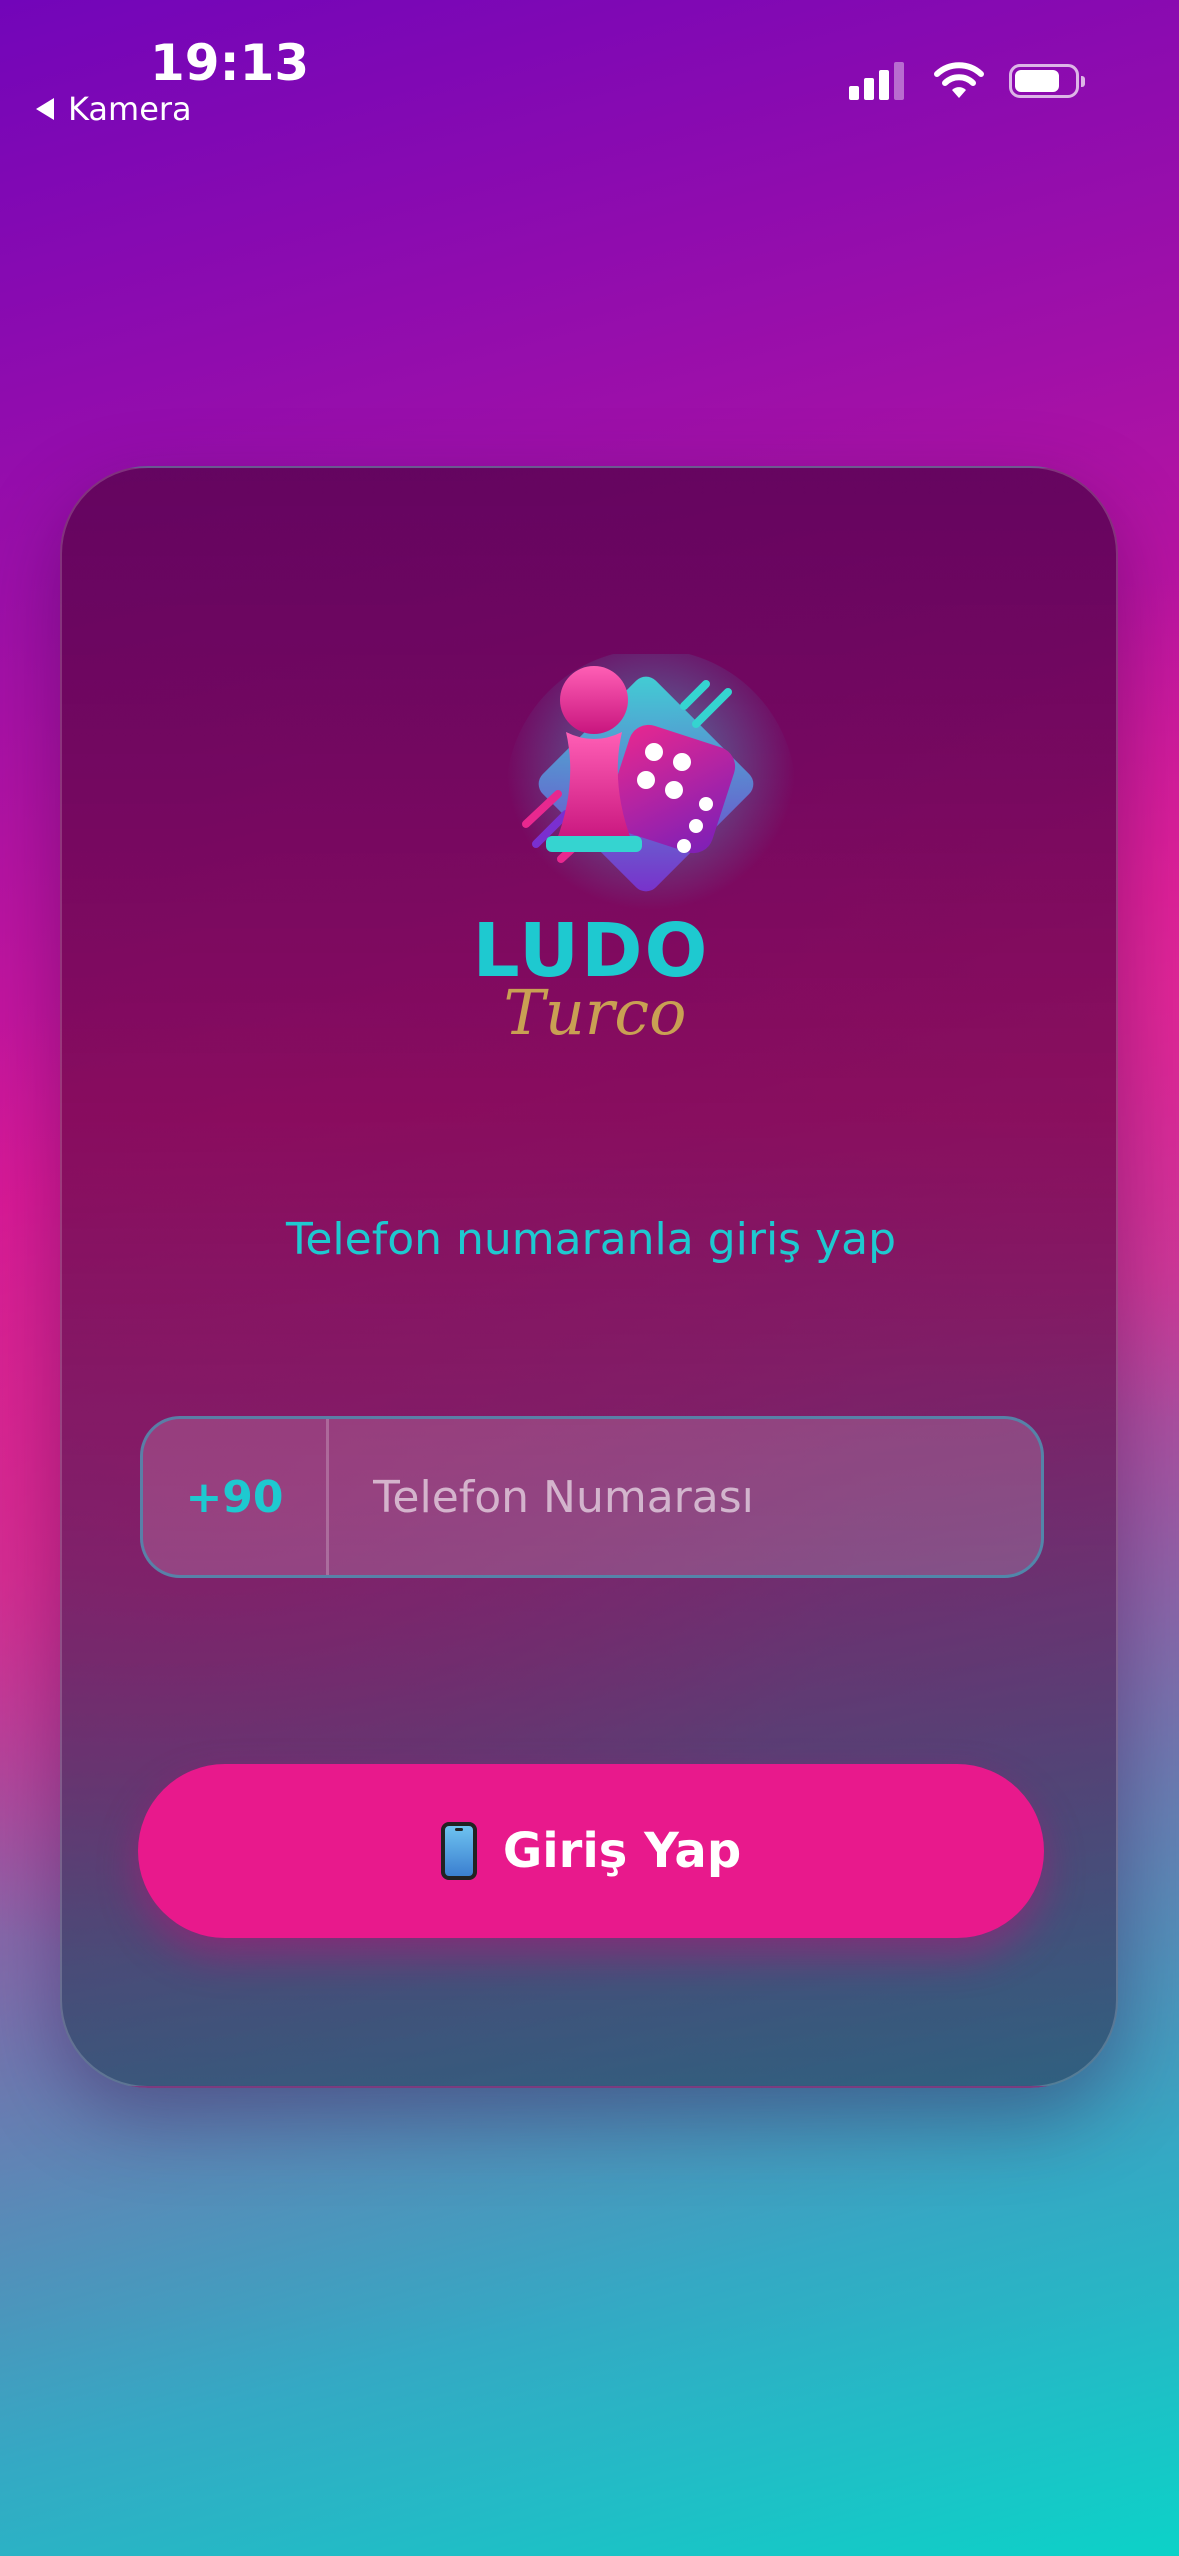 The width and height of the screenshot is (1179, 2556). Describe the element at coordinates (130, 109) in the screenshot. I see `back-link-label: Kamera` at that location.